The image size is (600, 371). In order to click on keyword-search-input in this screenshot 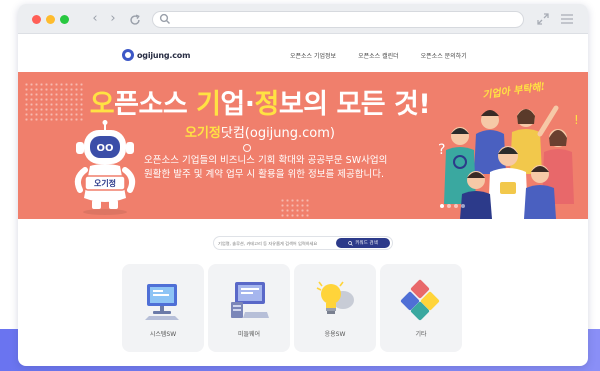, I will do `click(277, 243)`.